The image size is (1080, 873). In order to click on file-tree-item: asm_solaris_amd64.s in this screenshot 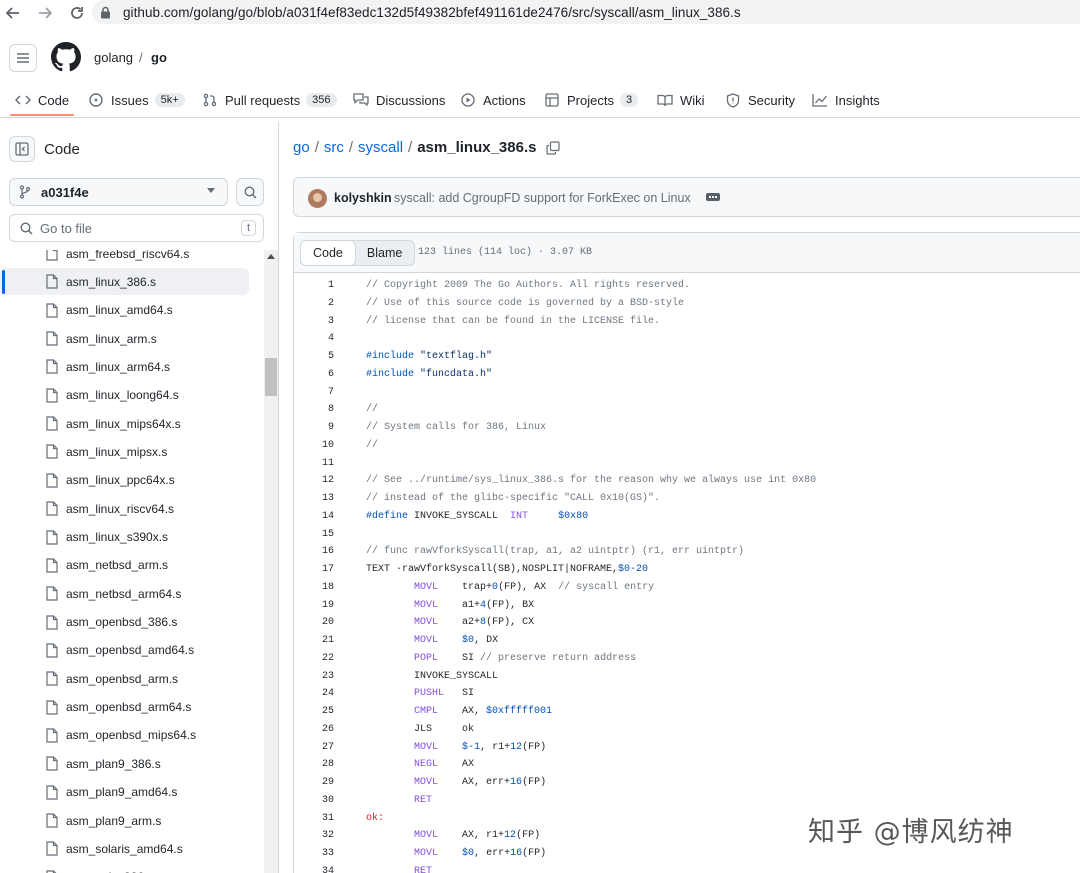, I will do `click(124, 848)`.